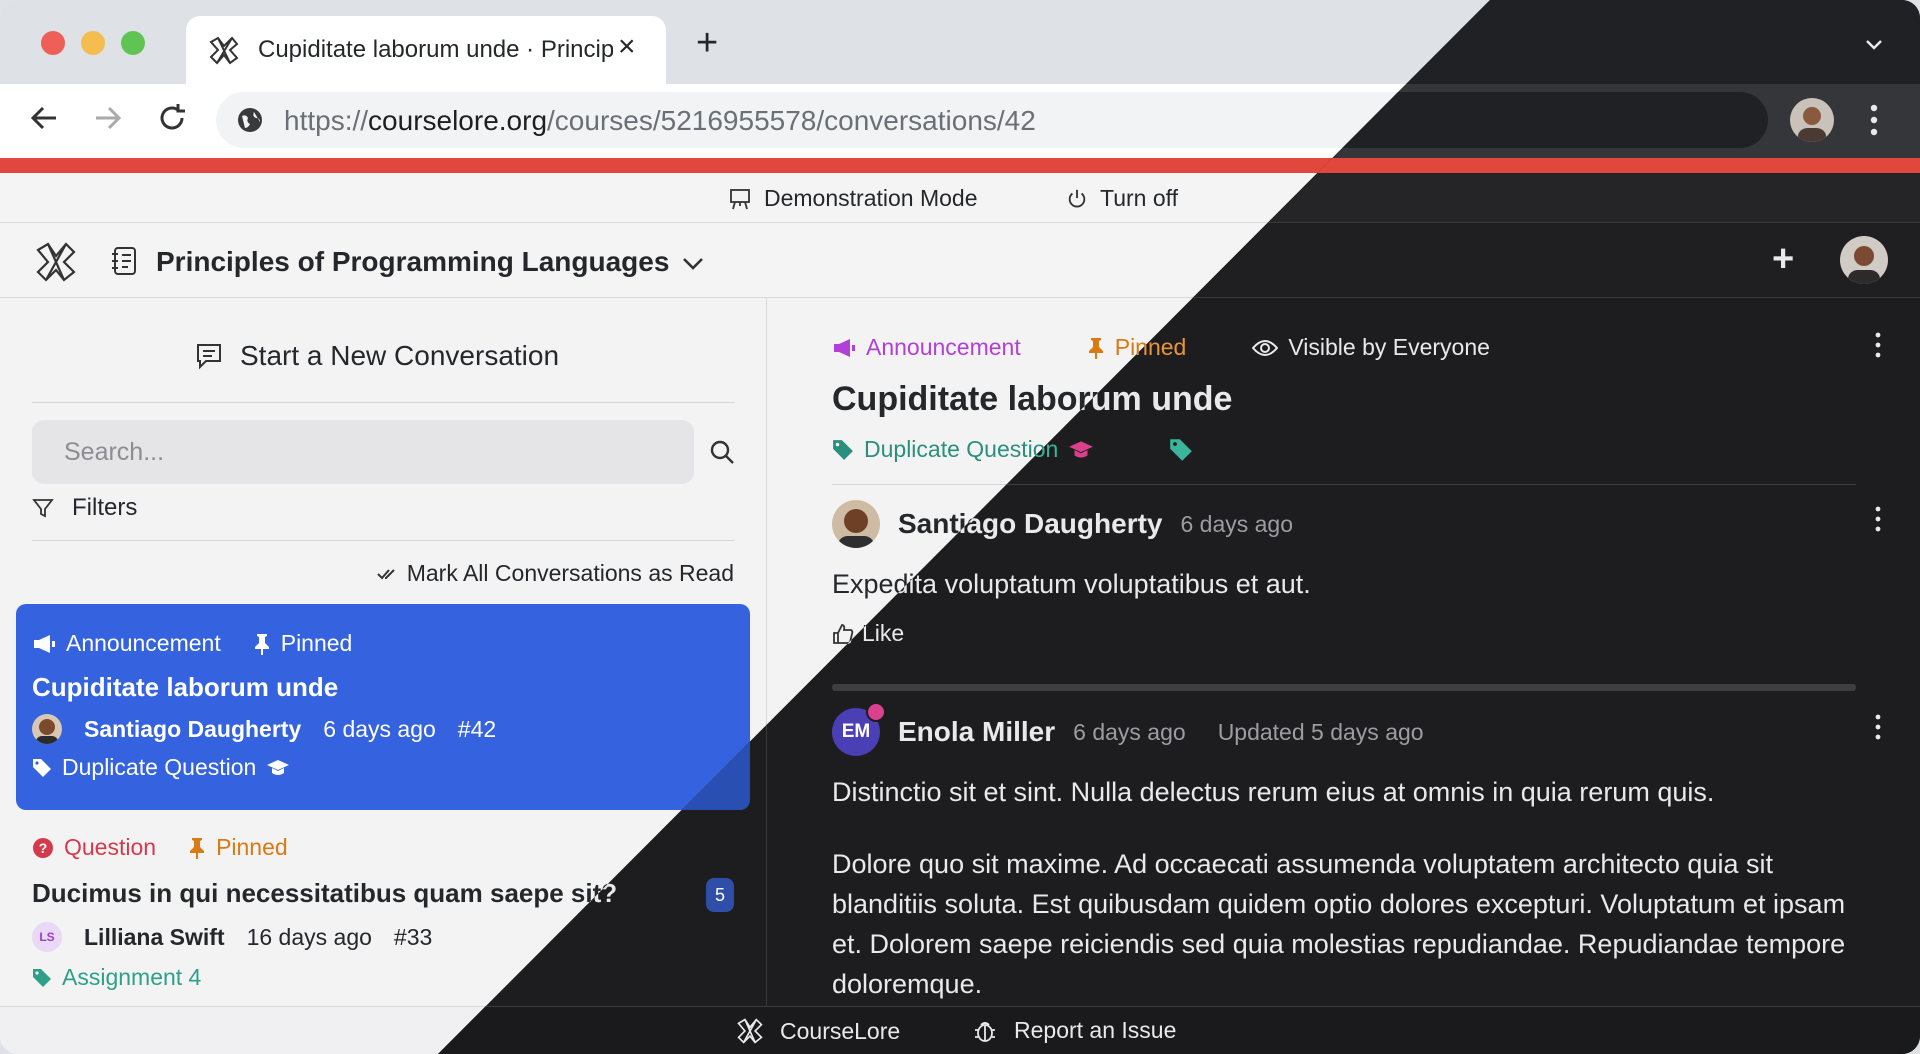  What do you see at coordinates (1344, 687) in the screenshot?
I see `message-divider` at bounding box center [1344, 687].